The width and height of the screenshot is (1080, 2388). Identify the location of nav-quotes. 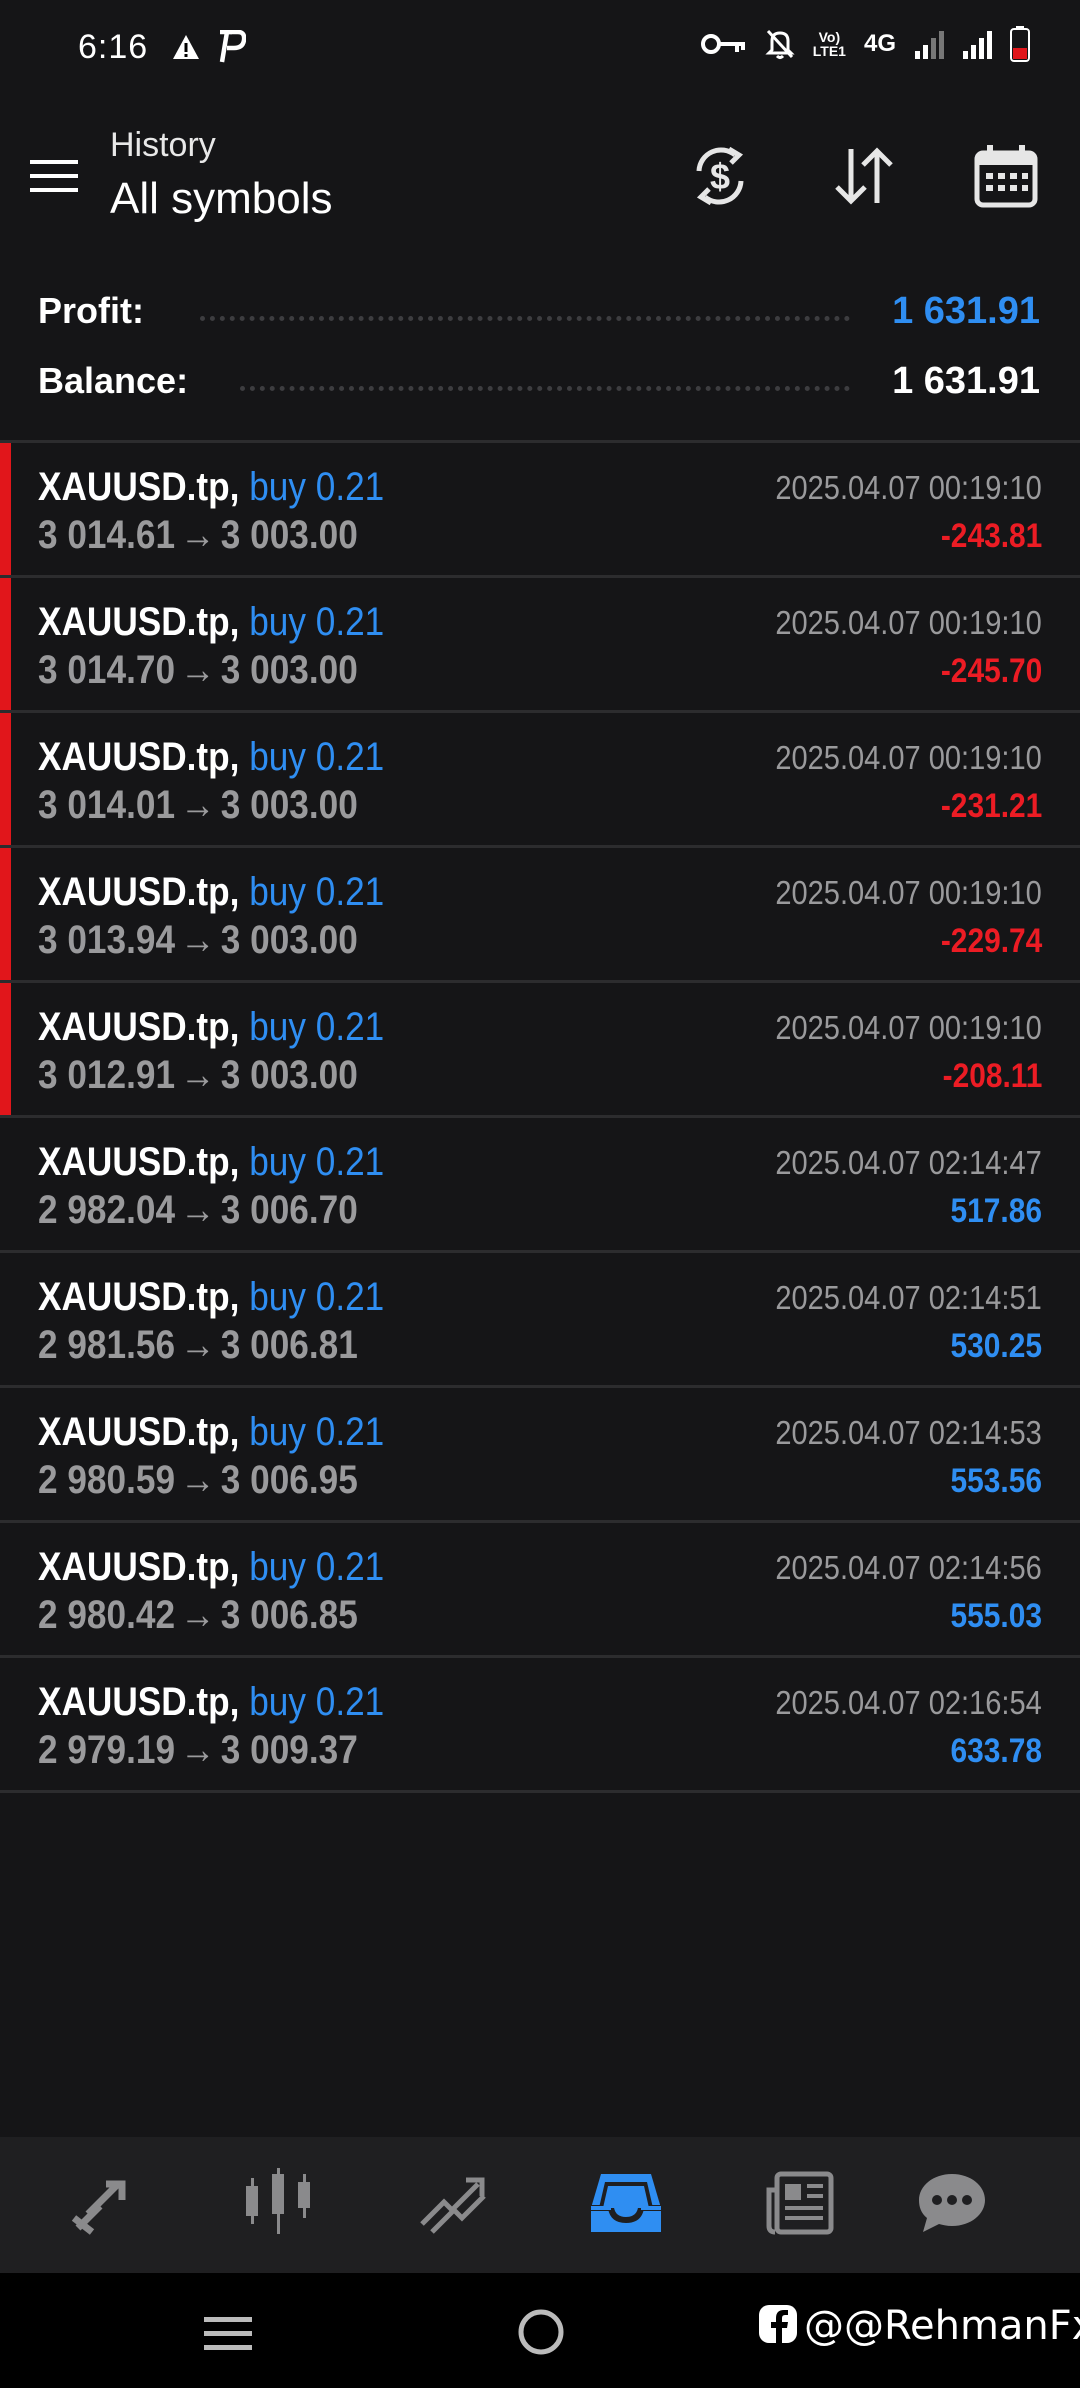
(106, 2205).